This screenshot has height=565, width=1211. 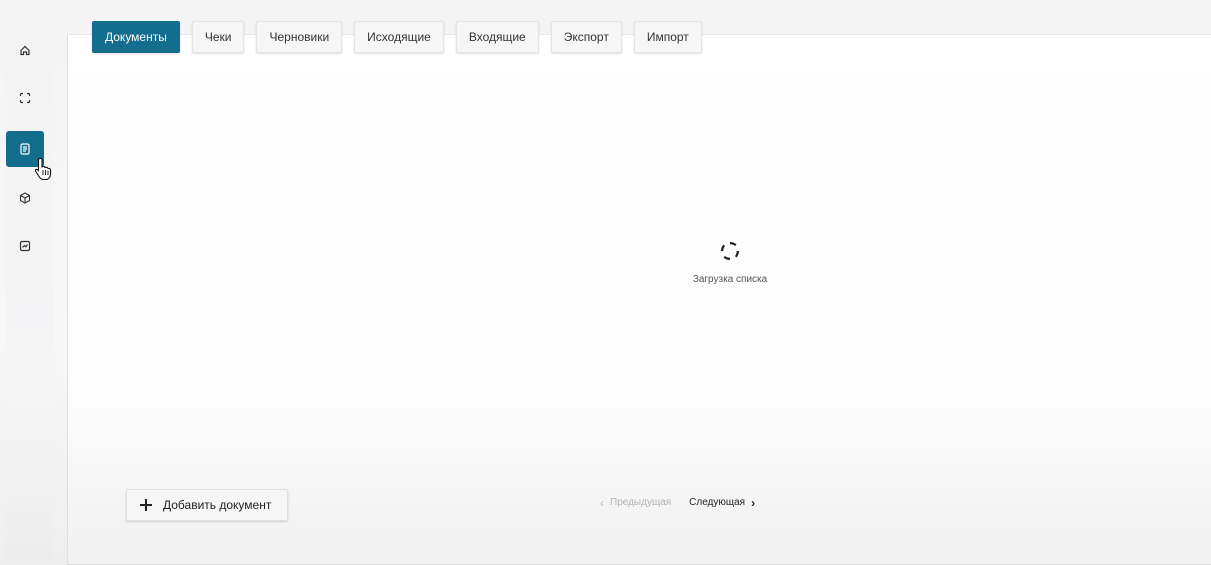 I want to click on chevron-left-icon: ‹, so click(x=602, y=502).